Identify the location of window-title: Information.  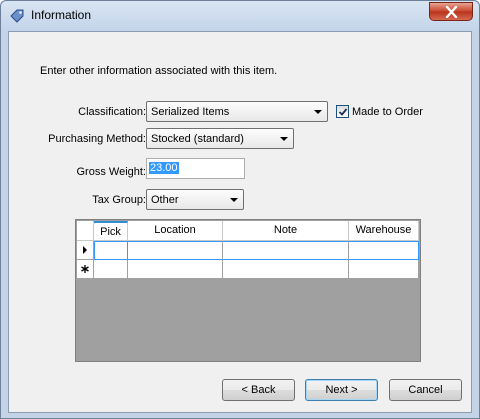
(61, 15).